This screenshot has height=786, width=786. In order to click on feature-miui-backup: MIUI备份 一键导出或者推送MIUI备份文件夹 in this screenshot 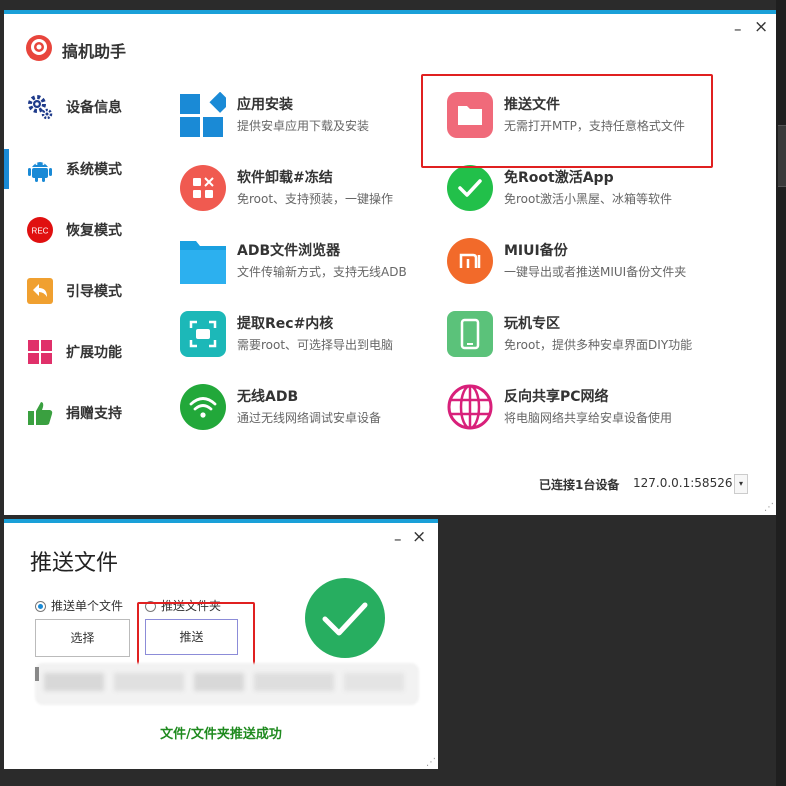, I will do `click(577, 263)`.